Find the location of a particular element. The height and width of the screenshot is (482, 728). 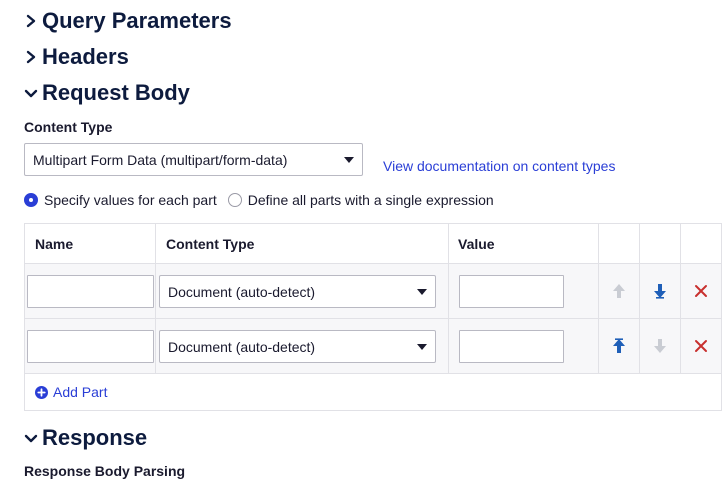

section-query-parameters: Query Parameters is located at coordinates (128, 21).